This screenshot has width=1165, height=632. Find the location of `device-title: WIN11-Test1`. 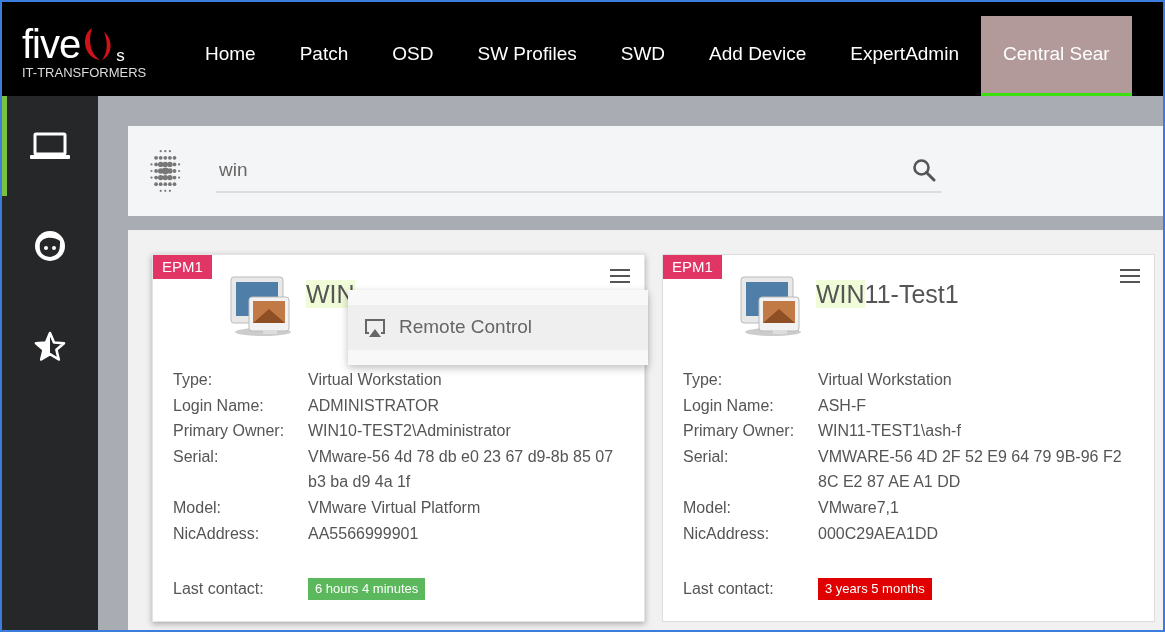

device-title: WIN11-Test1 is located at coordinates (887, 294).